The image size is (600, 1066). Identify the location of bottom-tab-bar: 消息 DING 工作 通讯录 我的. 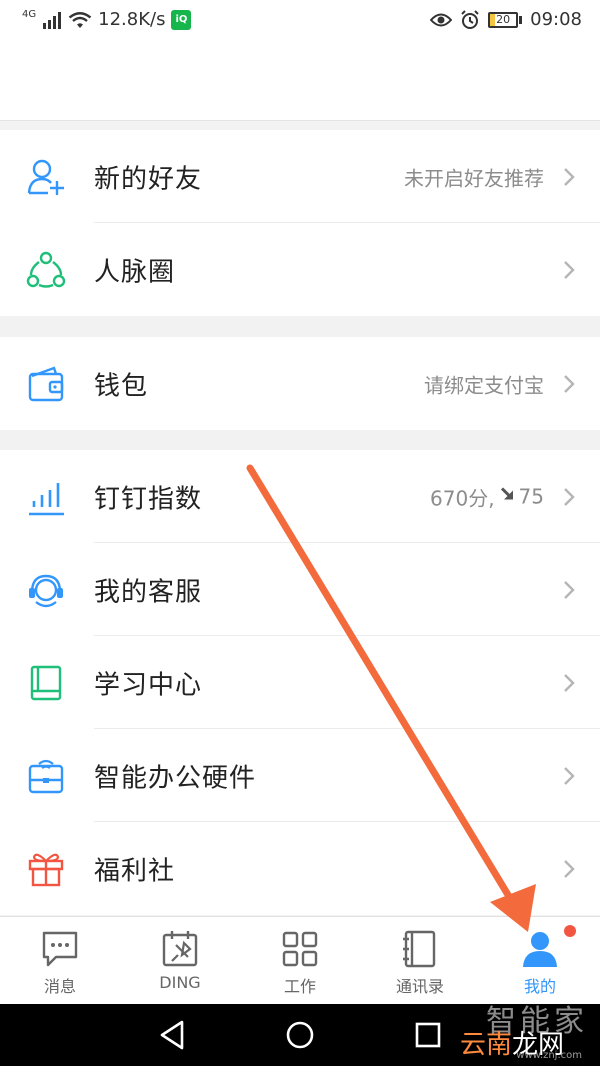
(300, 960).